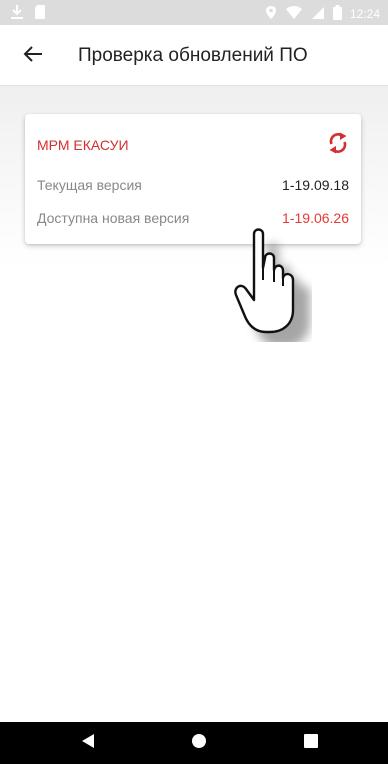 Image resolution: width=388 pixels, height=764 pixels. I want to click on status-bar: 12:24, so click(194, 12).